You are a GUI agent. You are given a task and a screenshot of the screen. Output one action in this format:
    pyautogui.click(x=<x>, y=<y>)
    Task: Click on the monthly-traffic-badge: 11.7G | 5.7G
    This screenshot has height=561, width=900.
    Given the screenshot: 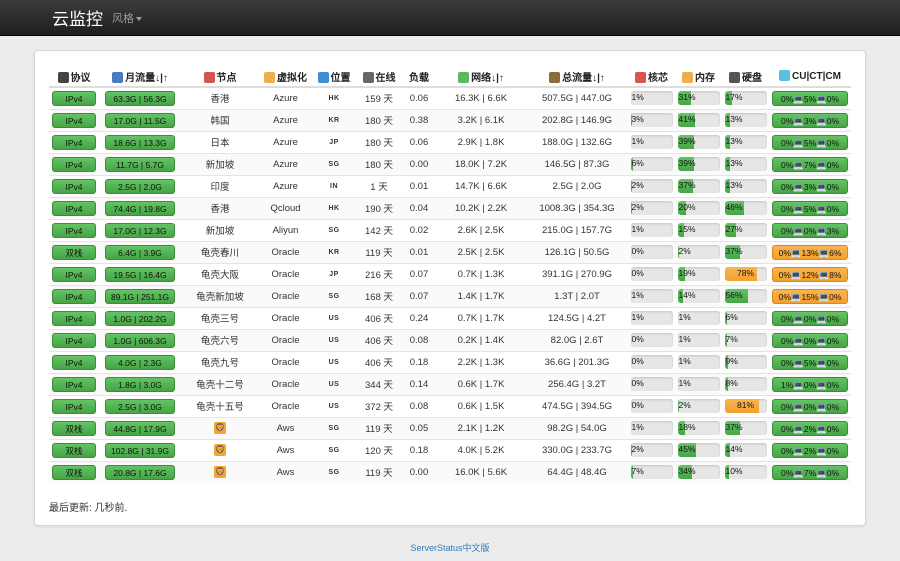 What is the action you would take?
    pyautogui.click(x=140, y=164)
    